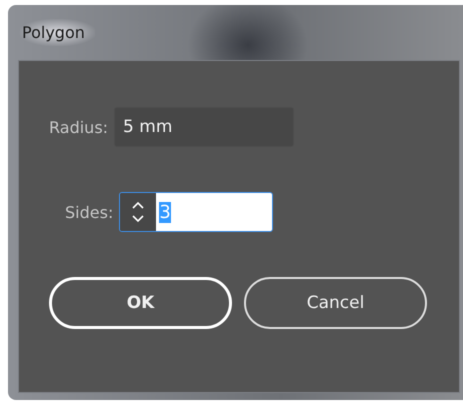 This screenshot has width=463, height=404. What do you see at coordinates (138, 212) in the screenshot?
I see `up-down-arrows-icon` at bounding box center [138, 212].